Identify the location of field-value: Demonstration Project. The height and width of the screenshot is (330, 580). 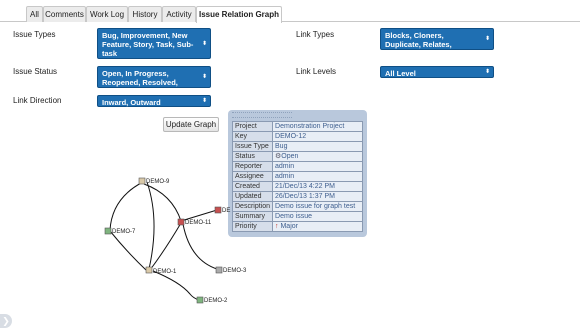
(317, 126).